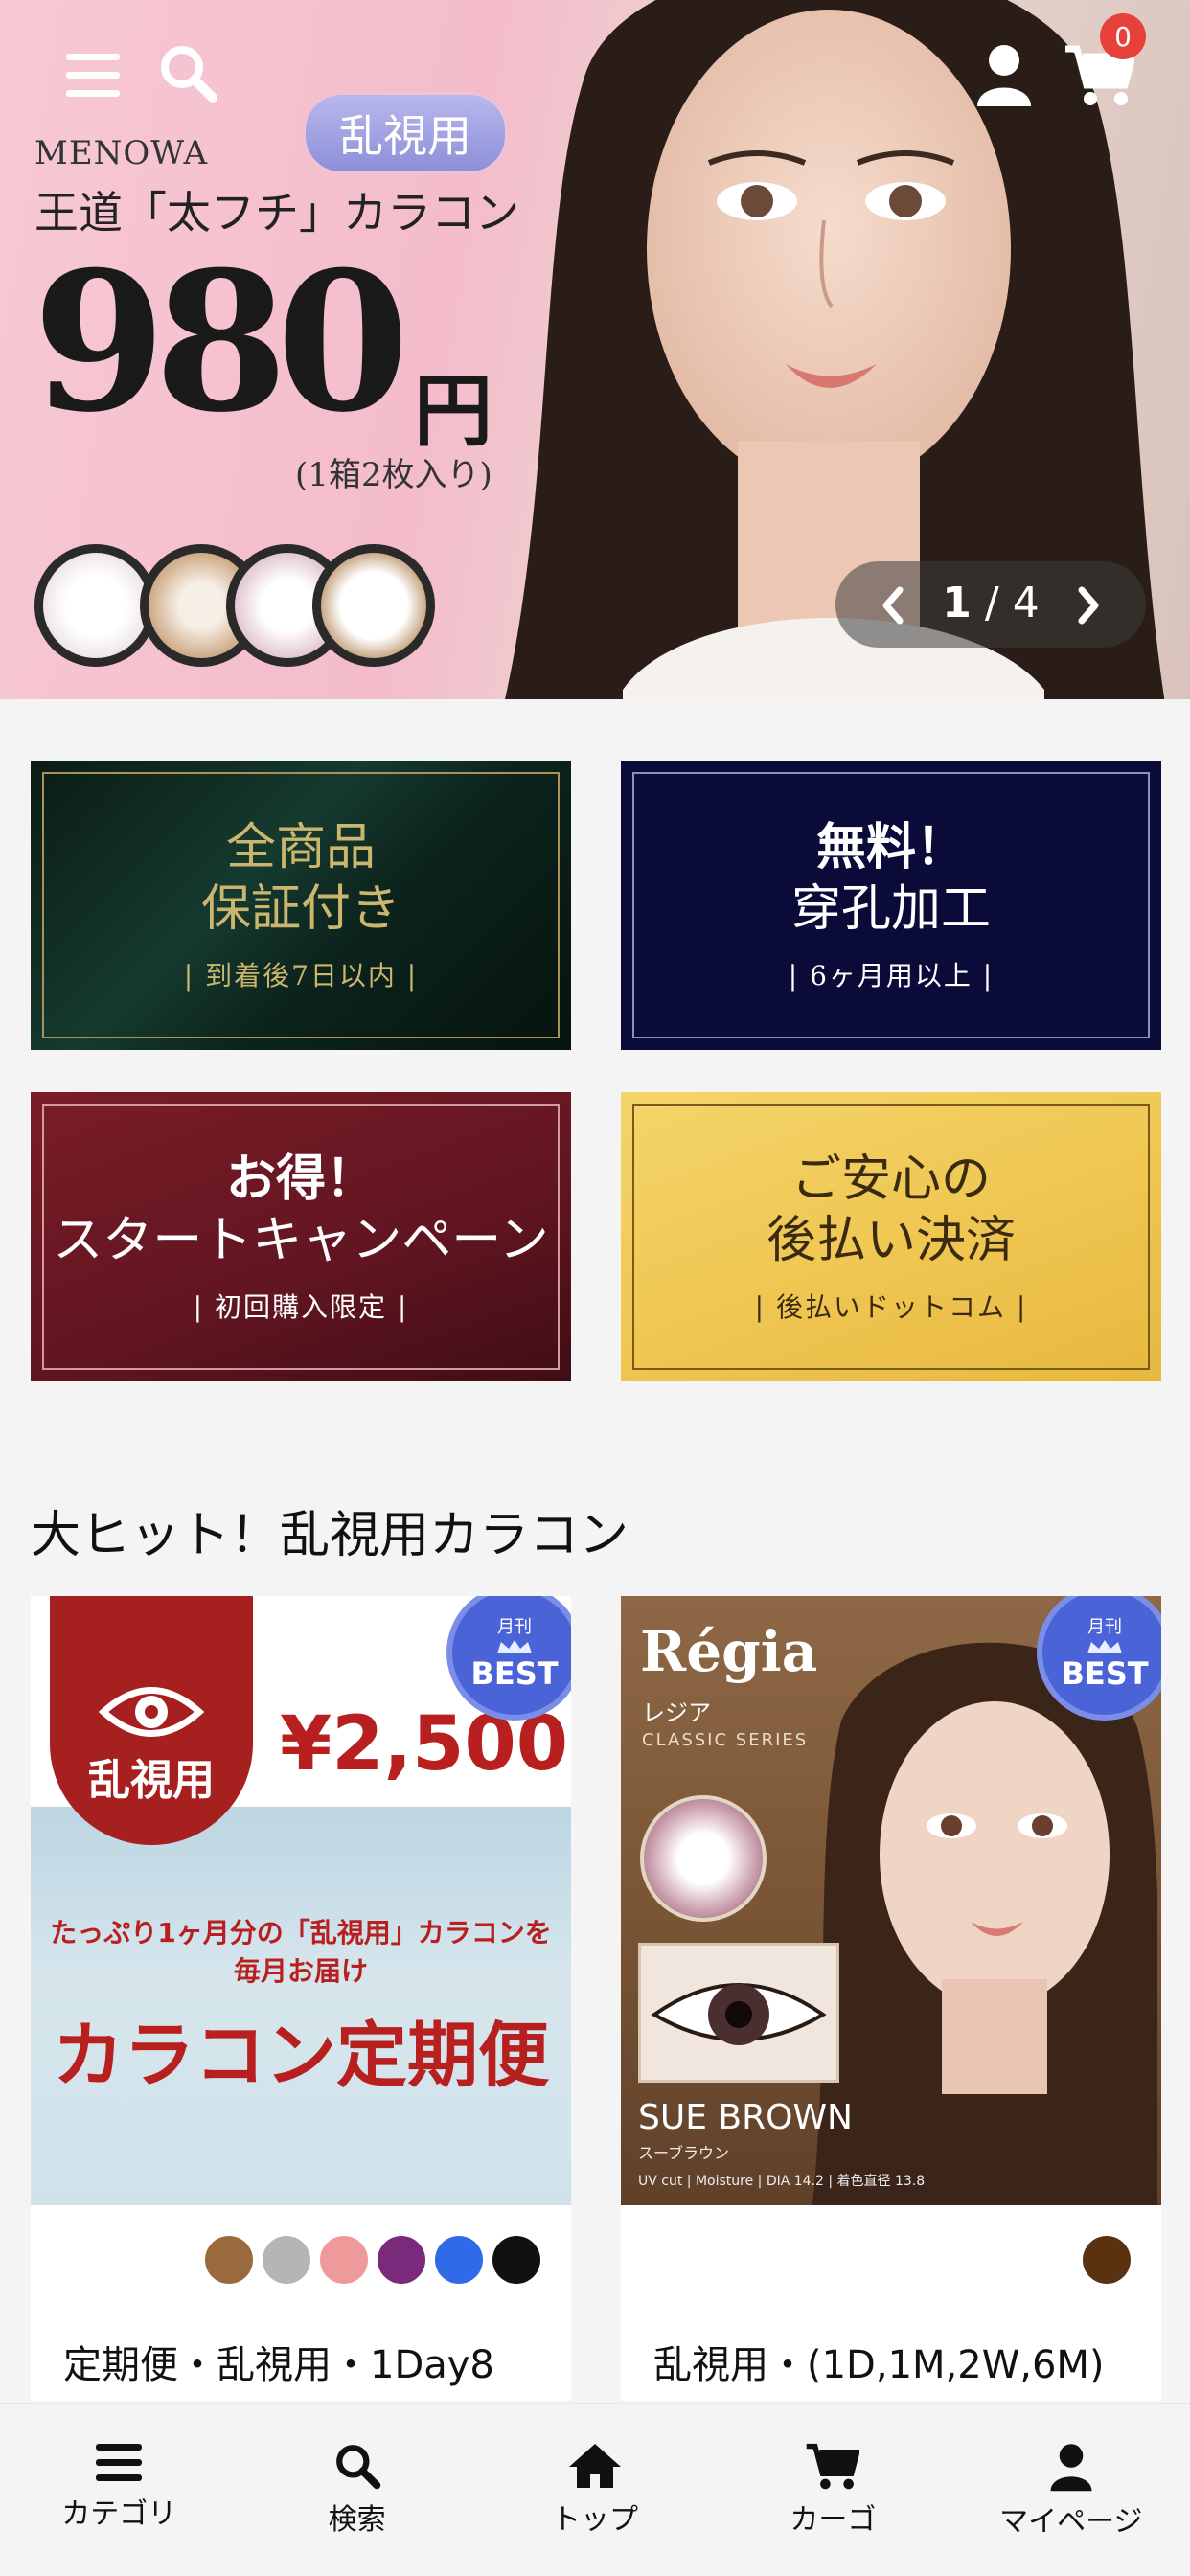  What do you see at coordinates (1104, 62) in the screenshot?
I see `cart-icon: 0` at bounding box center [1104, 62].